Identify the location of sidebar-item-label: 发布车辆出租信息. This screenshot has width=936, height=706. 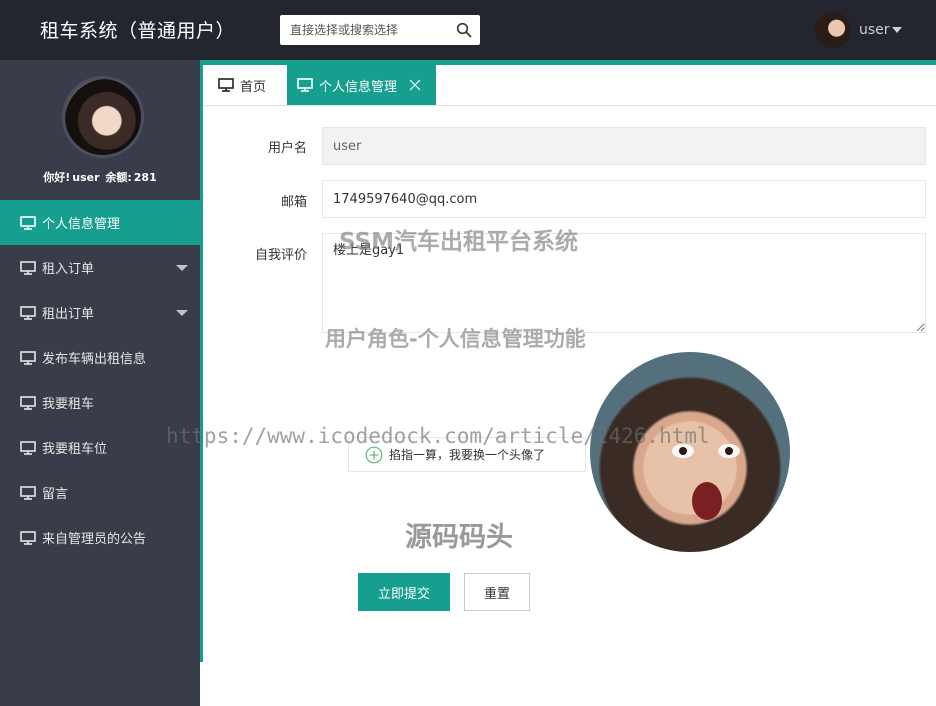
(94, 357).